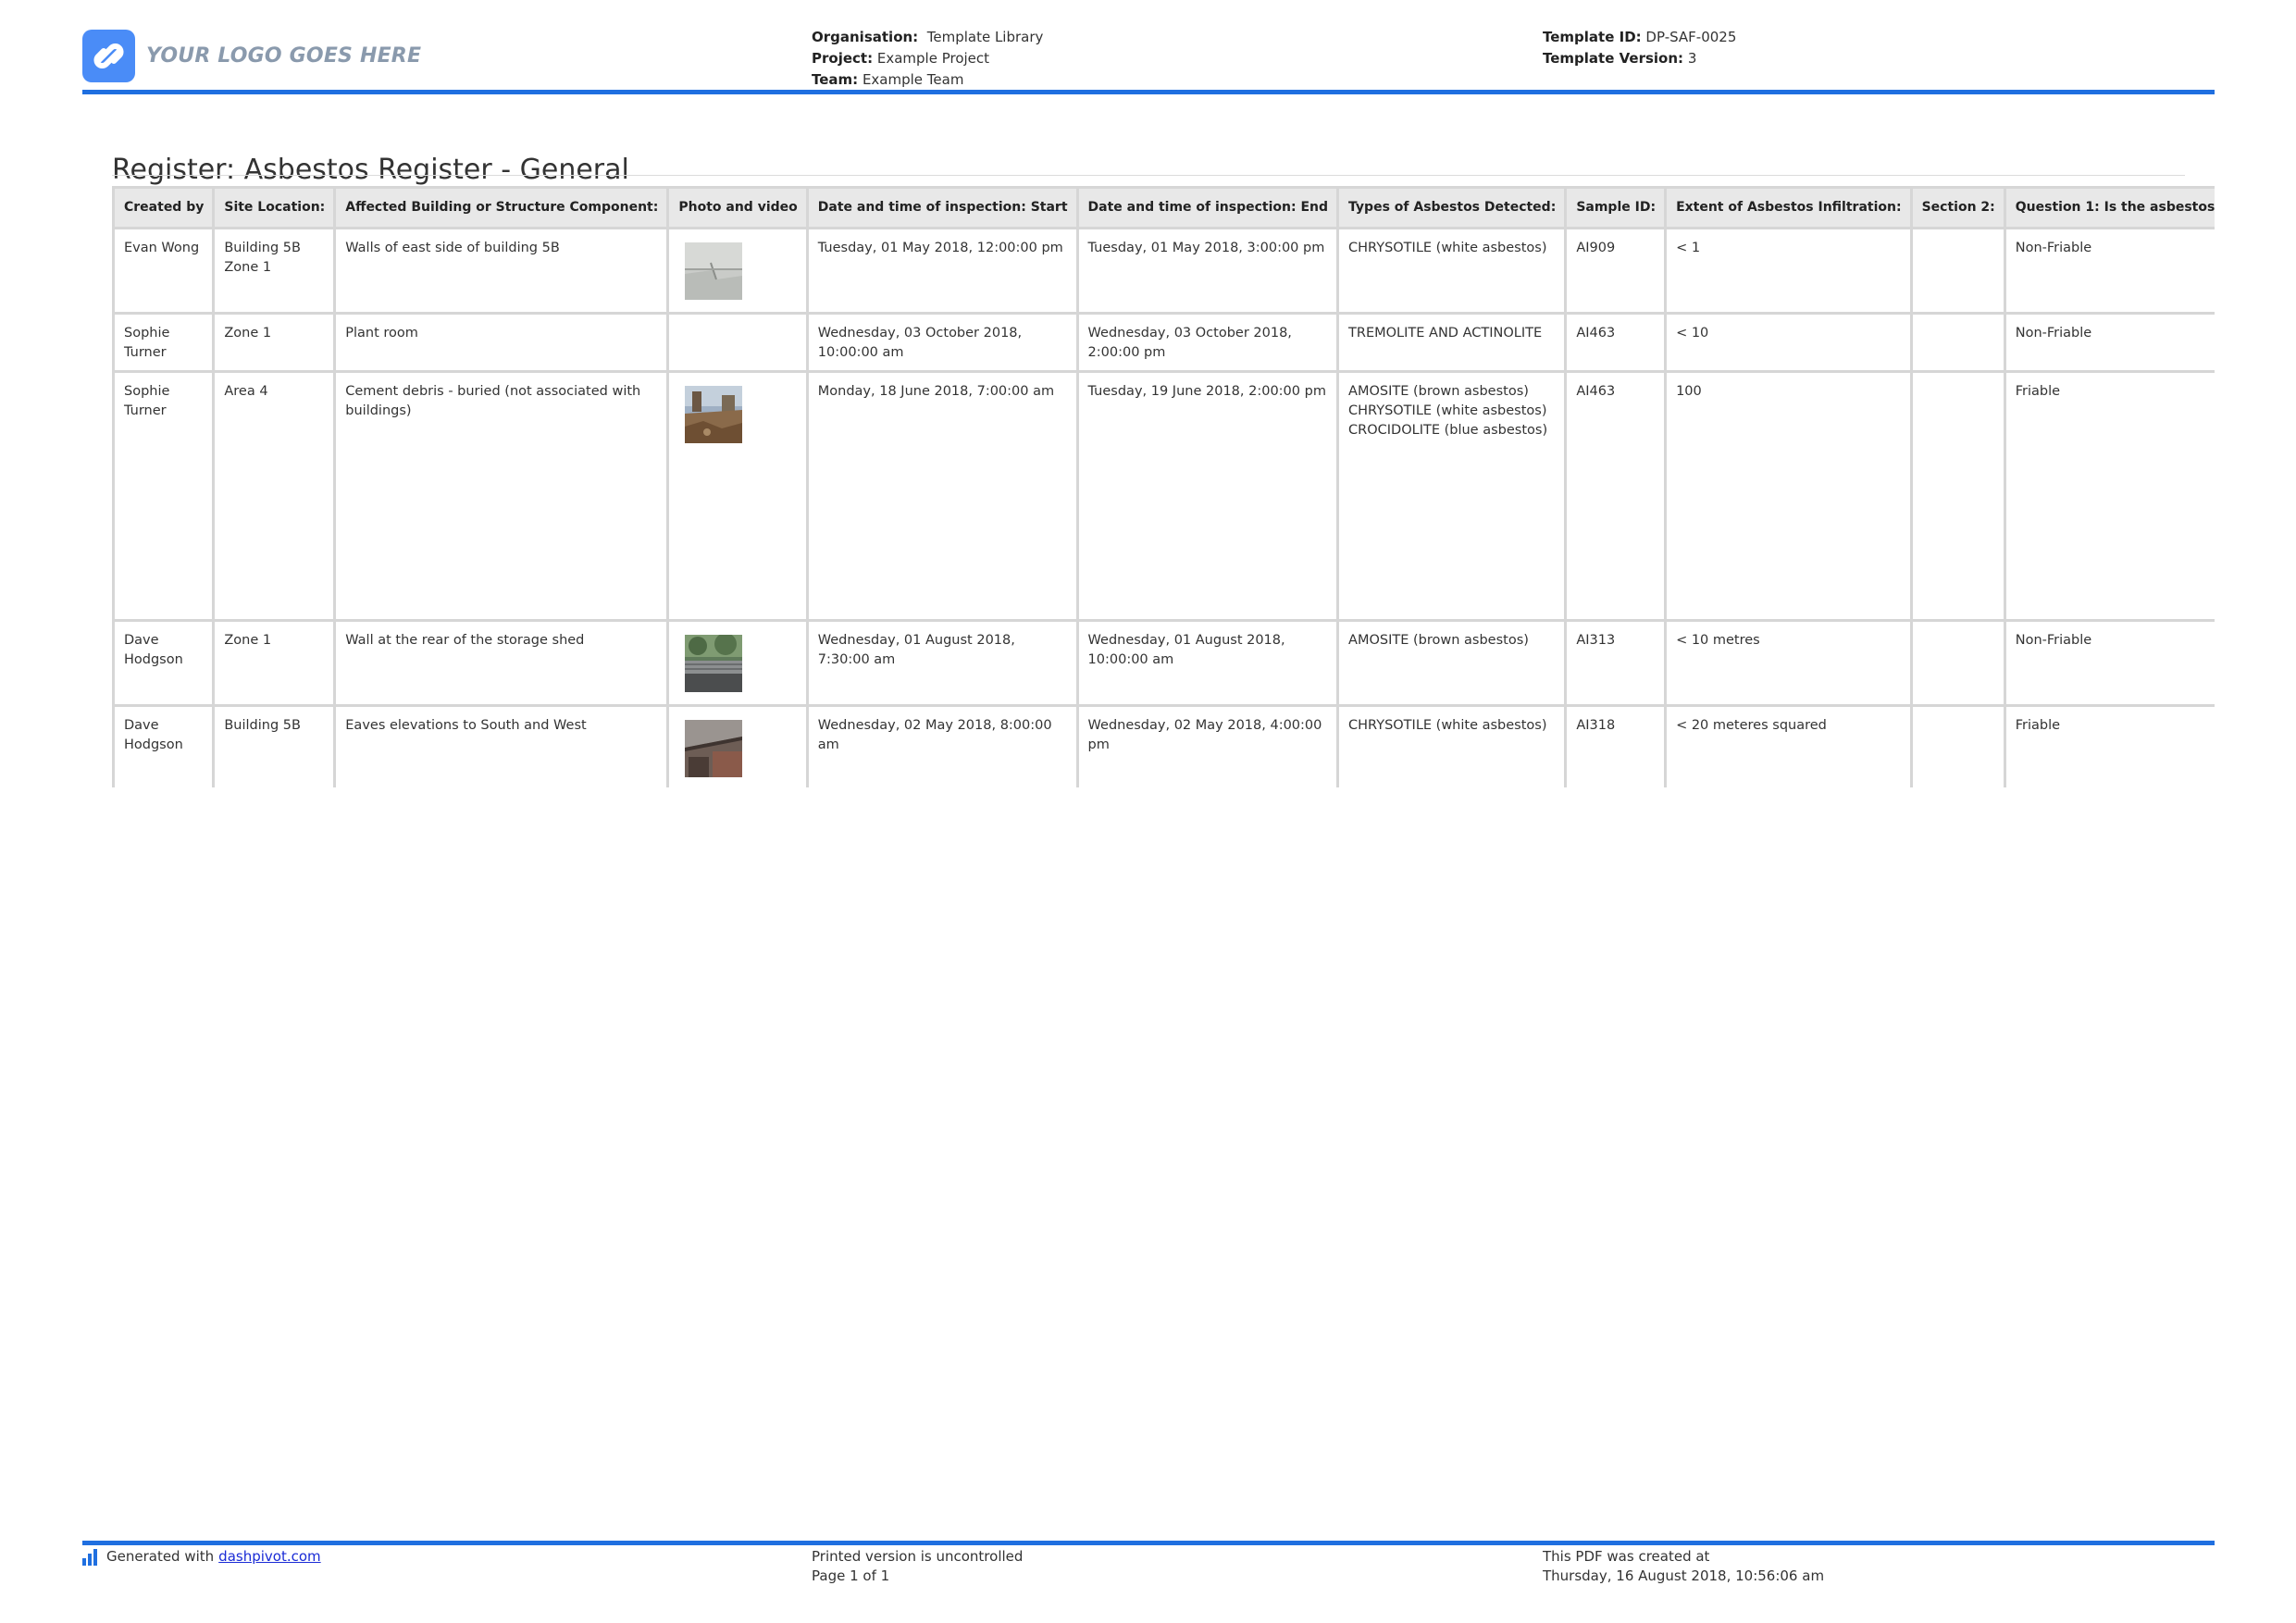 This screenshot has height=1623, width=2296. What do you see at coordinates (714, 663) in the screenshot?
I see `shed-photo-thumbnail` at bounding box center [714, 663].